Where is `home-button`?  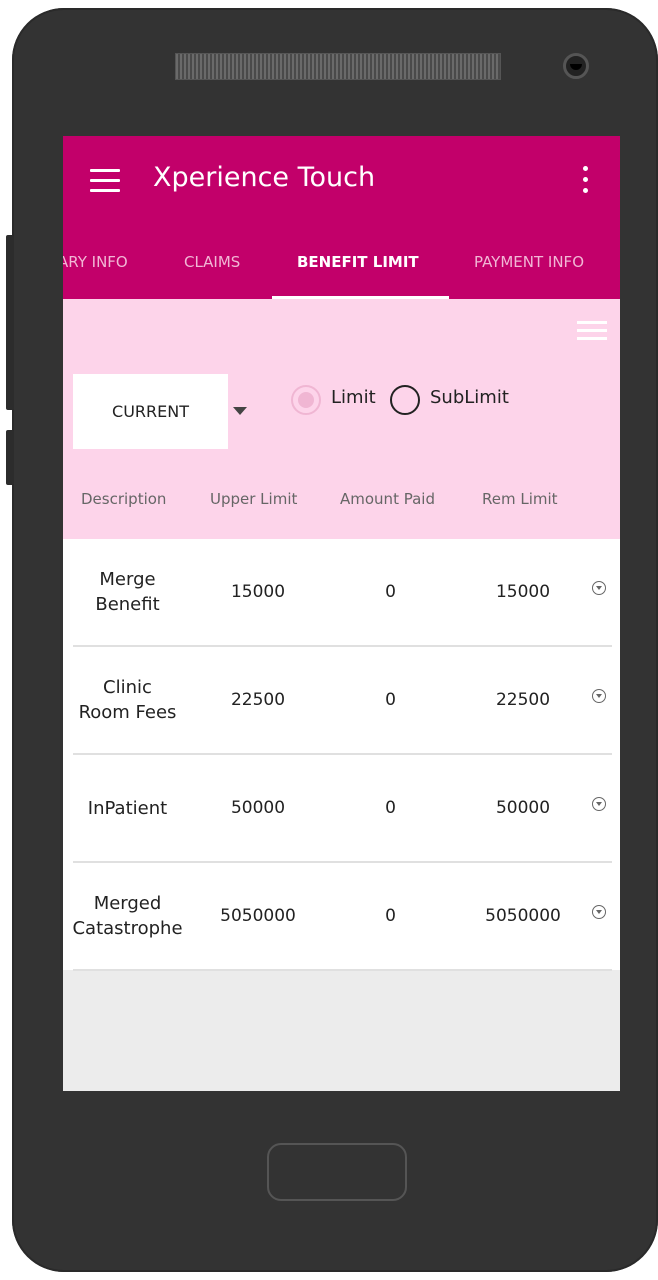
home-button is located at coordinates (337, 1172).